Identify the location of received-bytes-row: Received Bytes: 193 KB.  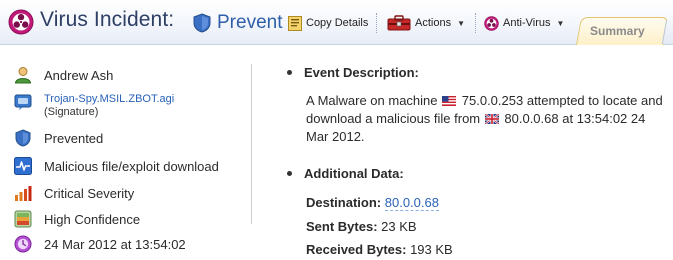
(379, 249).